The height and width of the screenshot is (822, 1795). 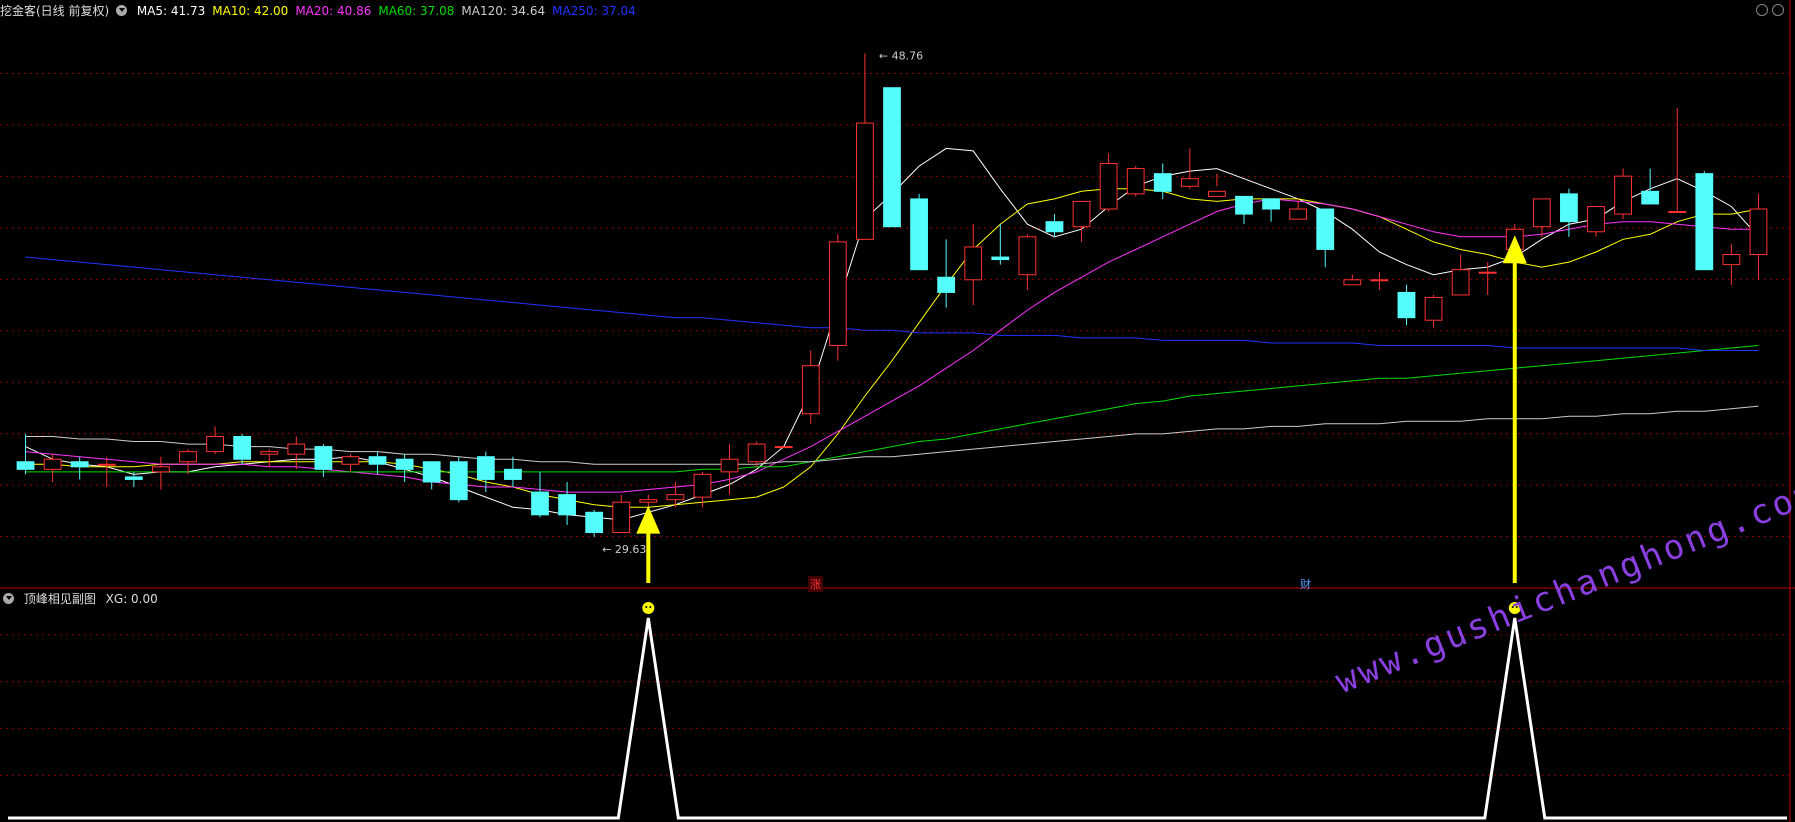 What do you see at coordinates (503, 11) in the screenshot?
I see `ma-legend-item: MA120: 34.64` at bounding box center [503, 11].